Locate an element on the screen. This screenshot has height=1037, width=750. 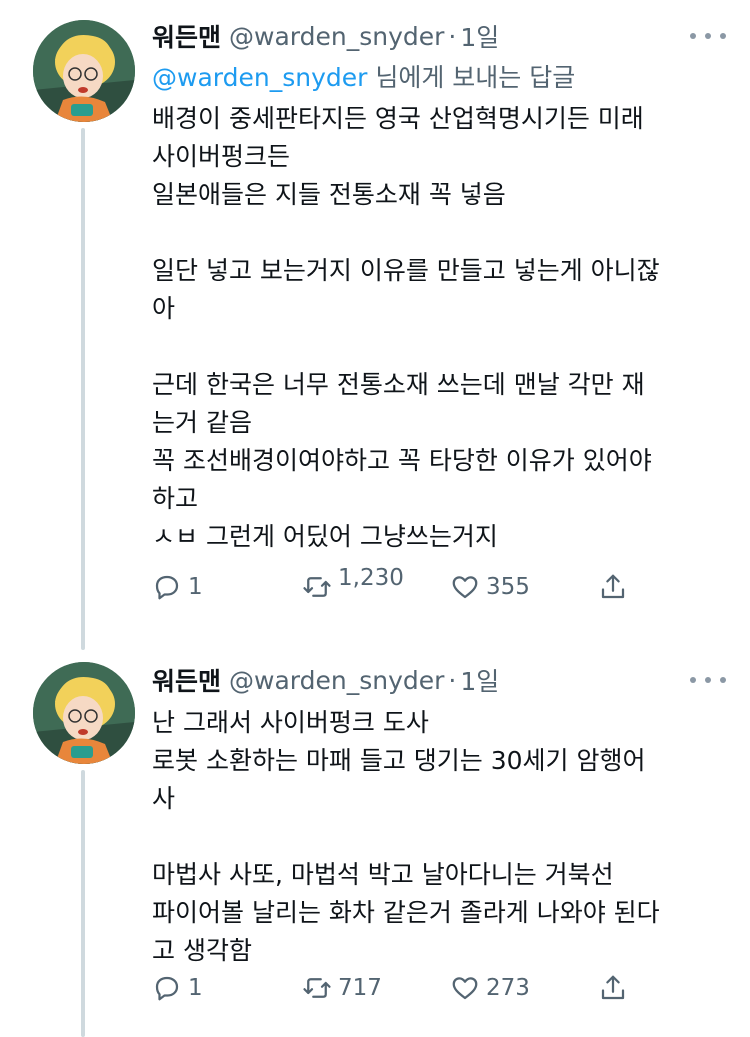
action-bar: 1 1,230 355 is located at coordinates (388, 586).